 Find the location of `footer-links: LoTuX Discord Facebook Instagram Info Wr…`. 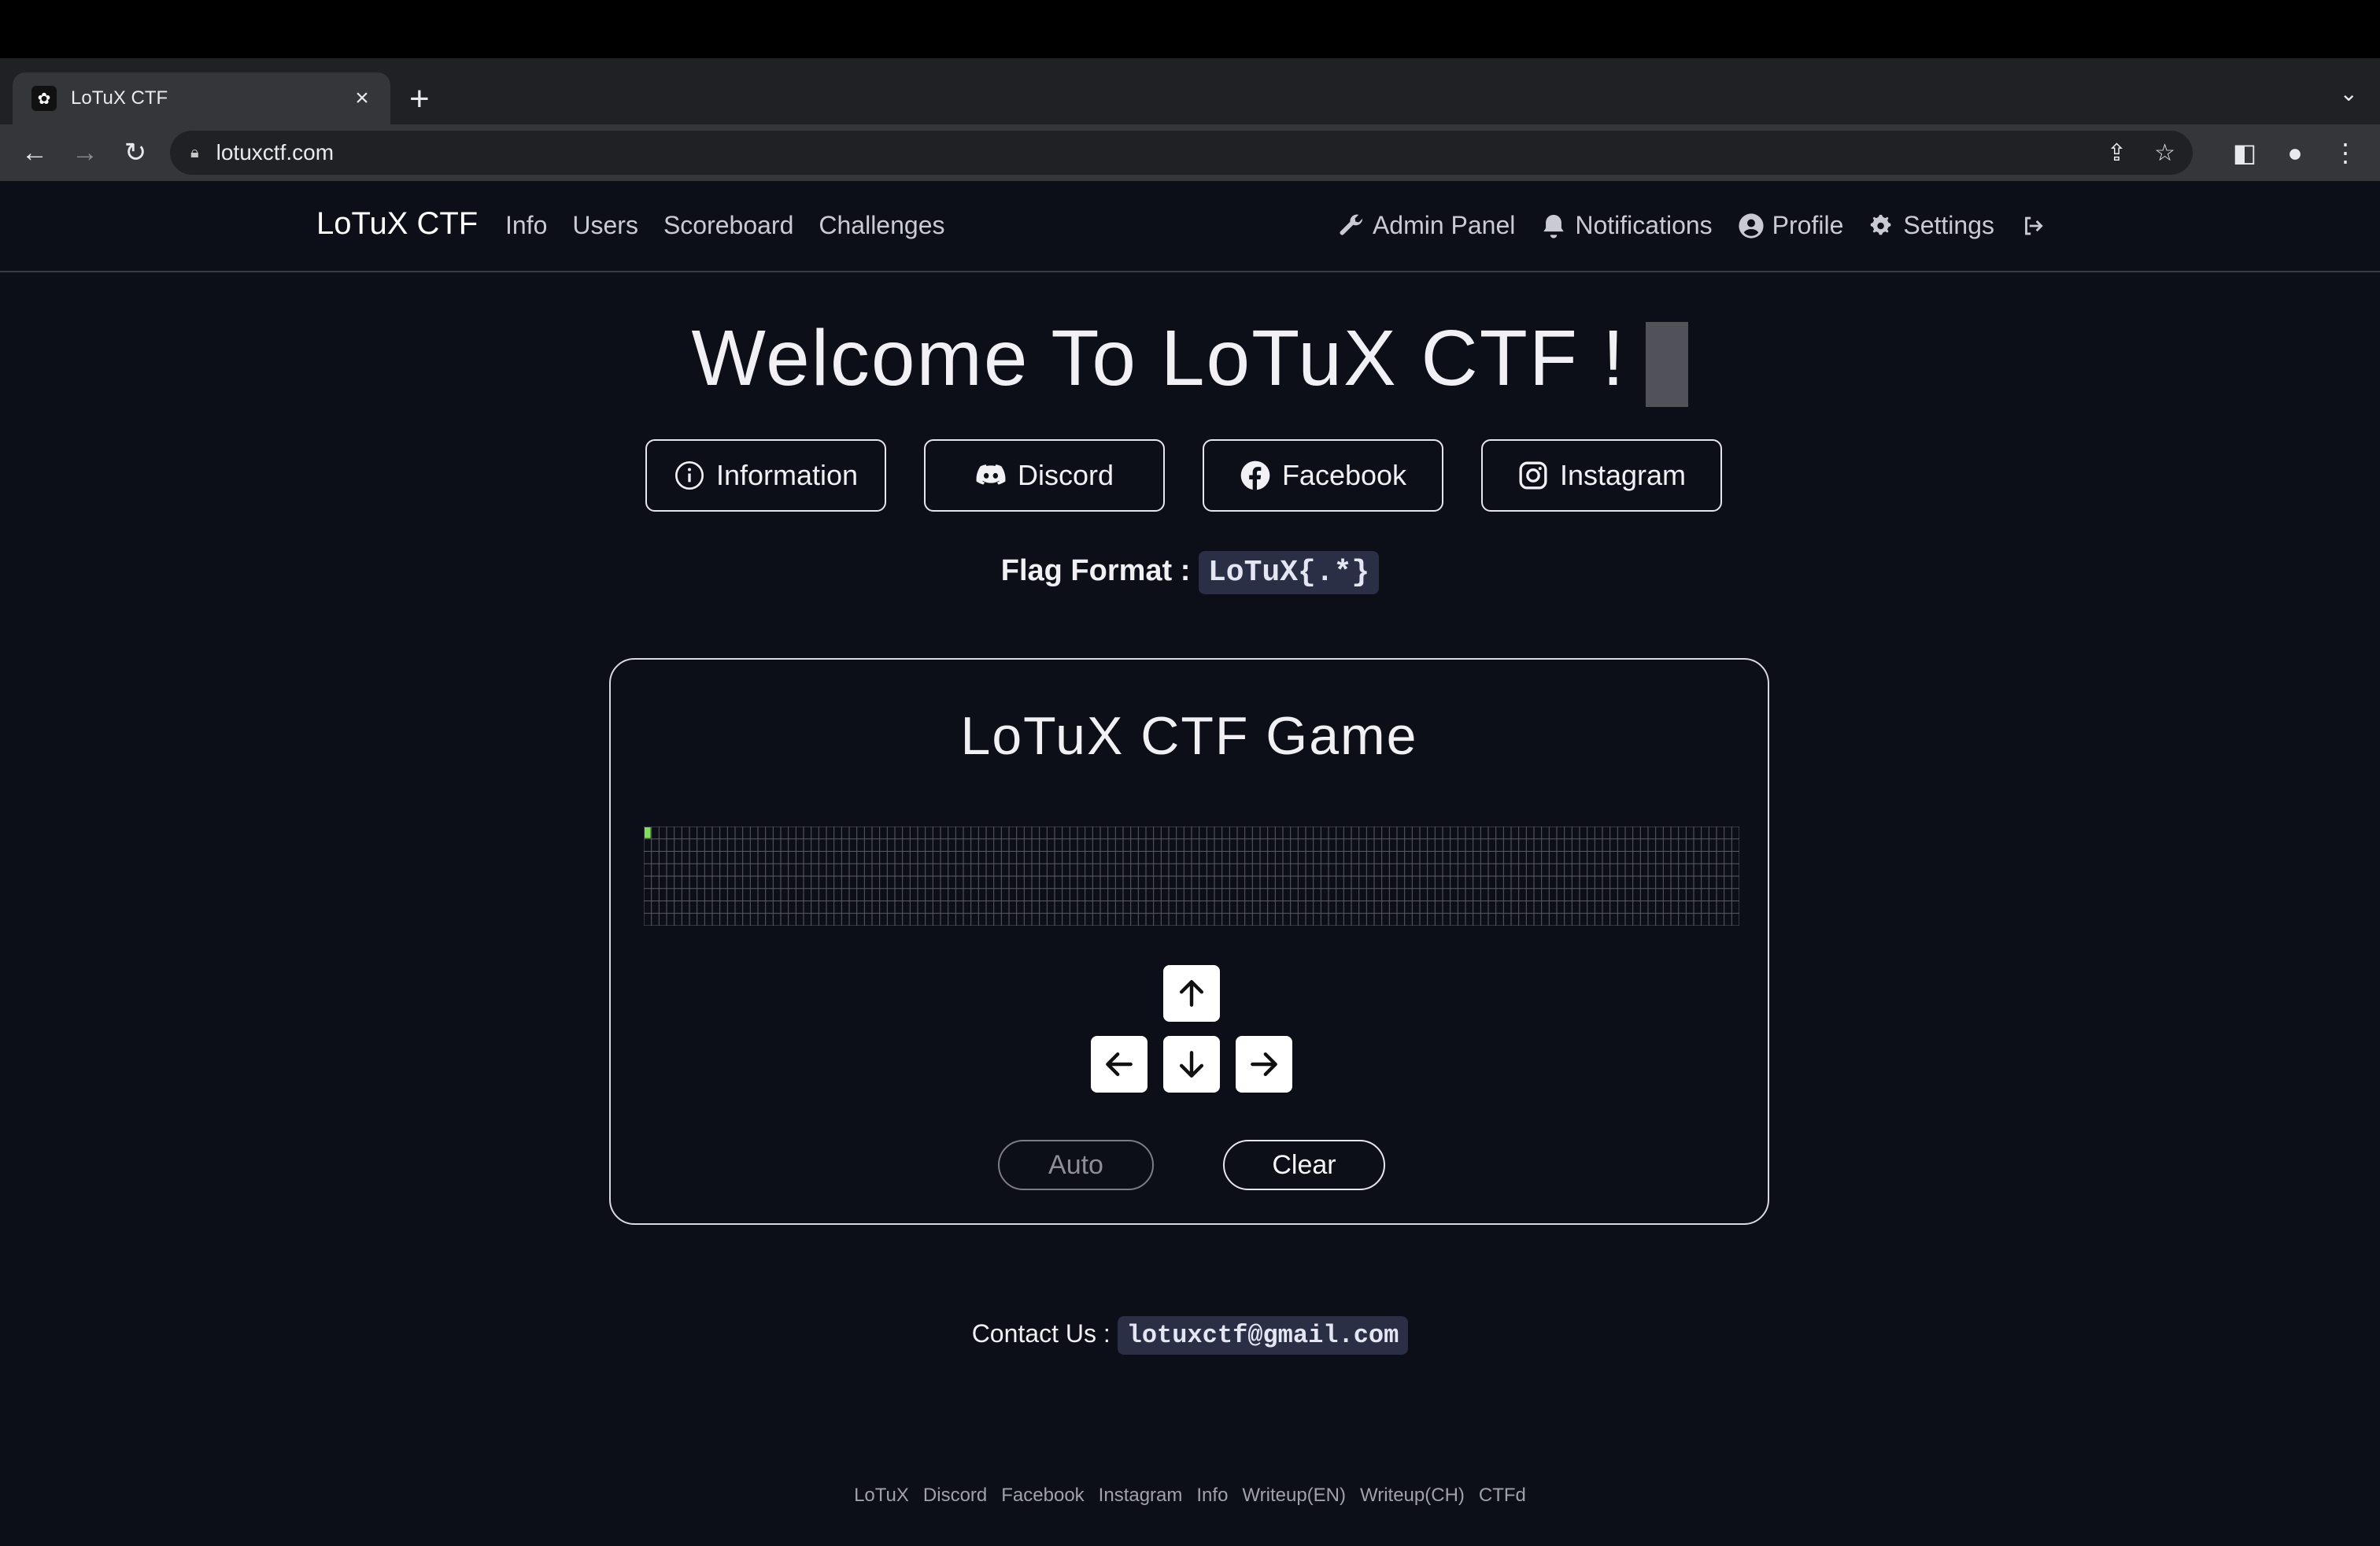

footer-links: LoTuX Discord Facebook Instagram Info Wr… is located at coordinates (1190, 1496).